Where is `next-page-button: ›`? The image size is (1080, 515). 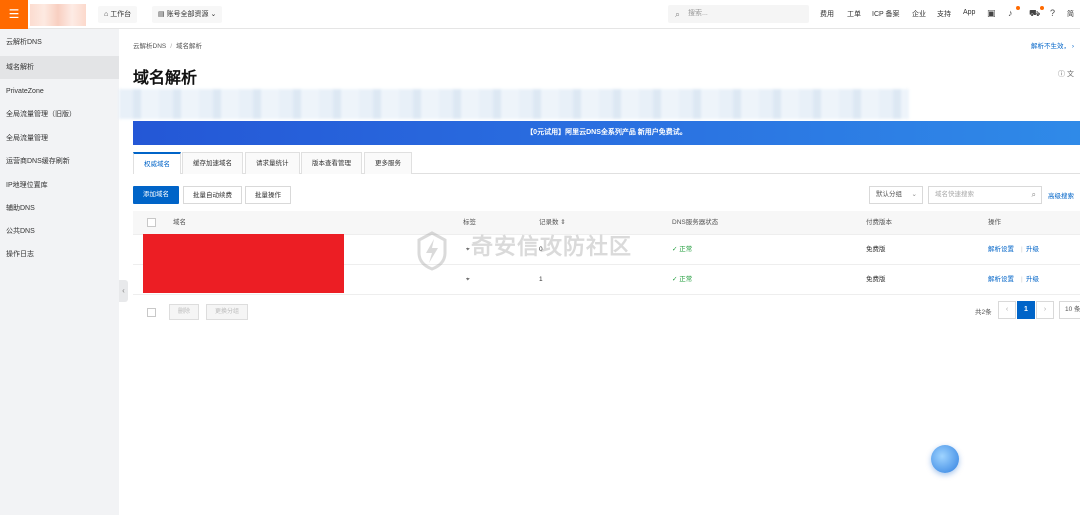 next-page-button: › is located at coordinates (1045, 310).